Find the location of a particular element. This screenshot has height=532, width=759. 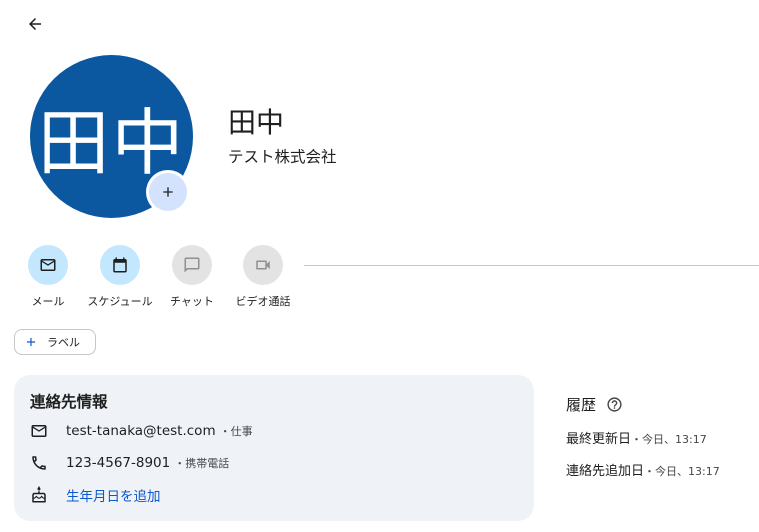

calendar-icon is located at coordinates (120, 265).